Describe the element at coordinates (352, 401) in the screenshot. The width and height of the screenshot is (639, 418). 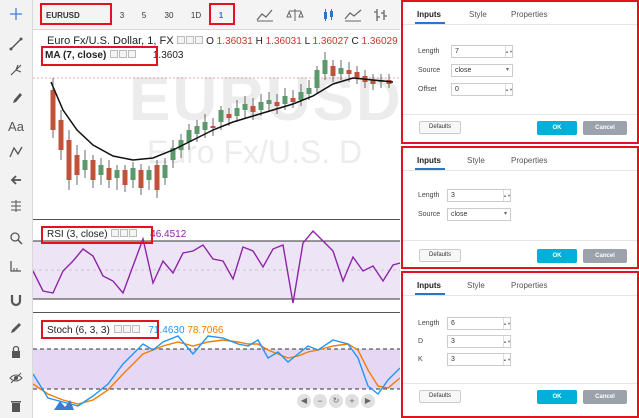
I see `zoom-in-icon: +` at that location.